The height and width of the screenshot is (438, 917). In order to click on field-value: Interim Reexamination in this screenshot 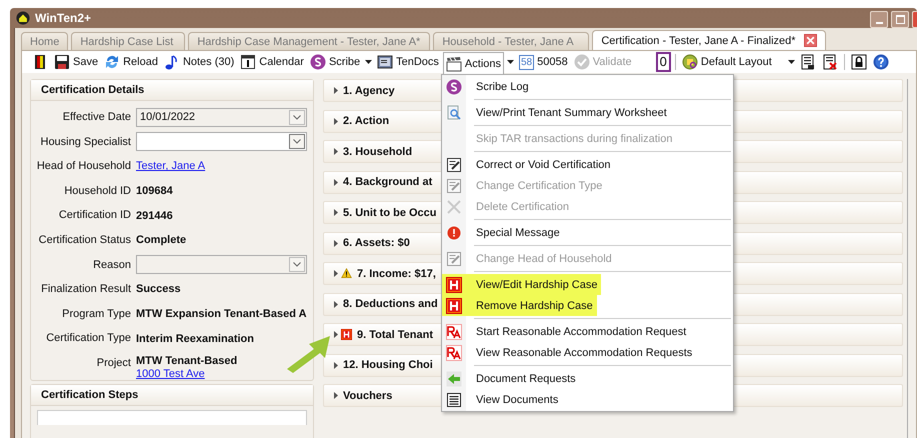, I will do `click(195, 338)`.